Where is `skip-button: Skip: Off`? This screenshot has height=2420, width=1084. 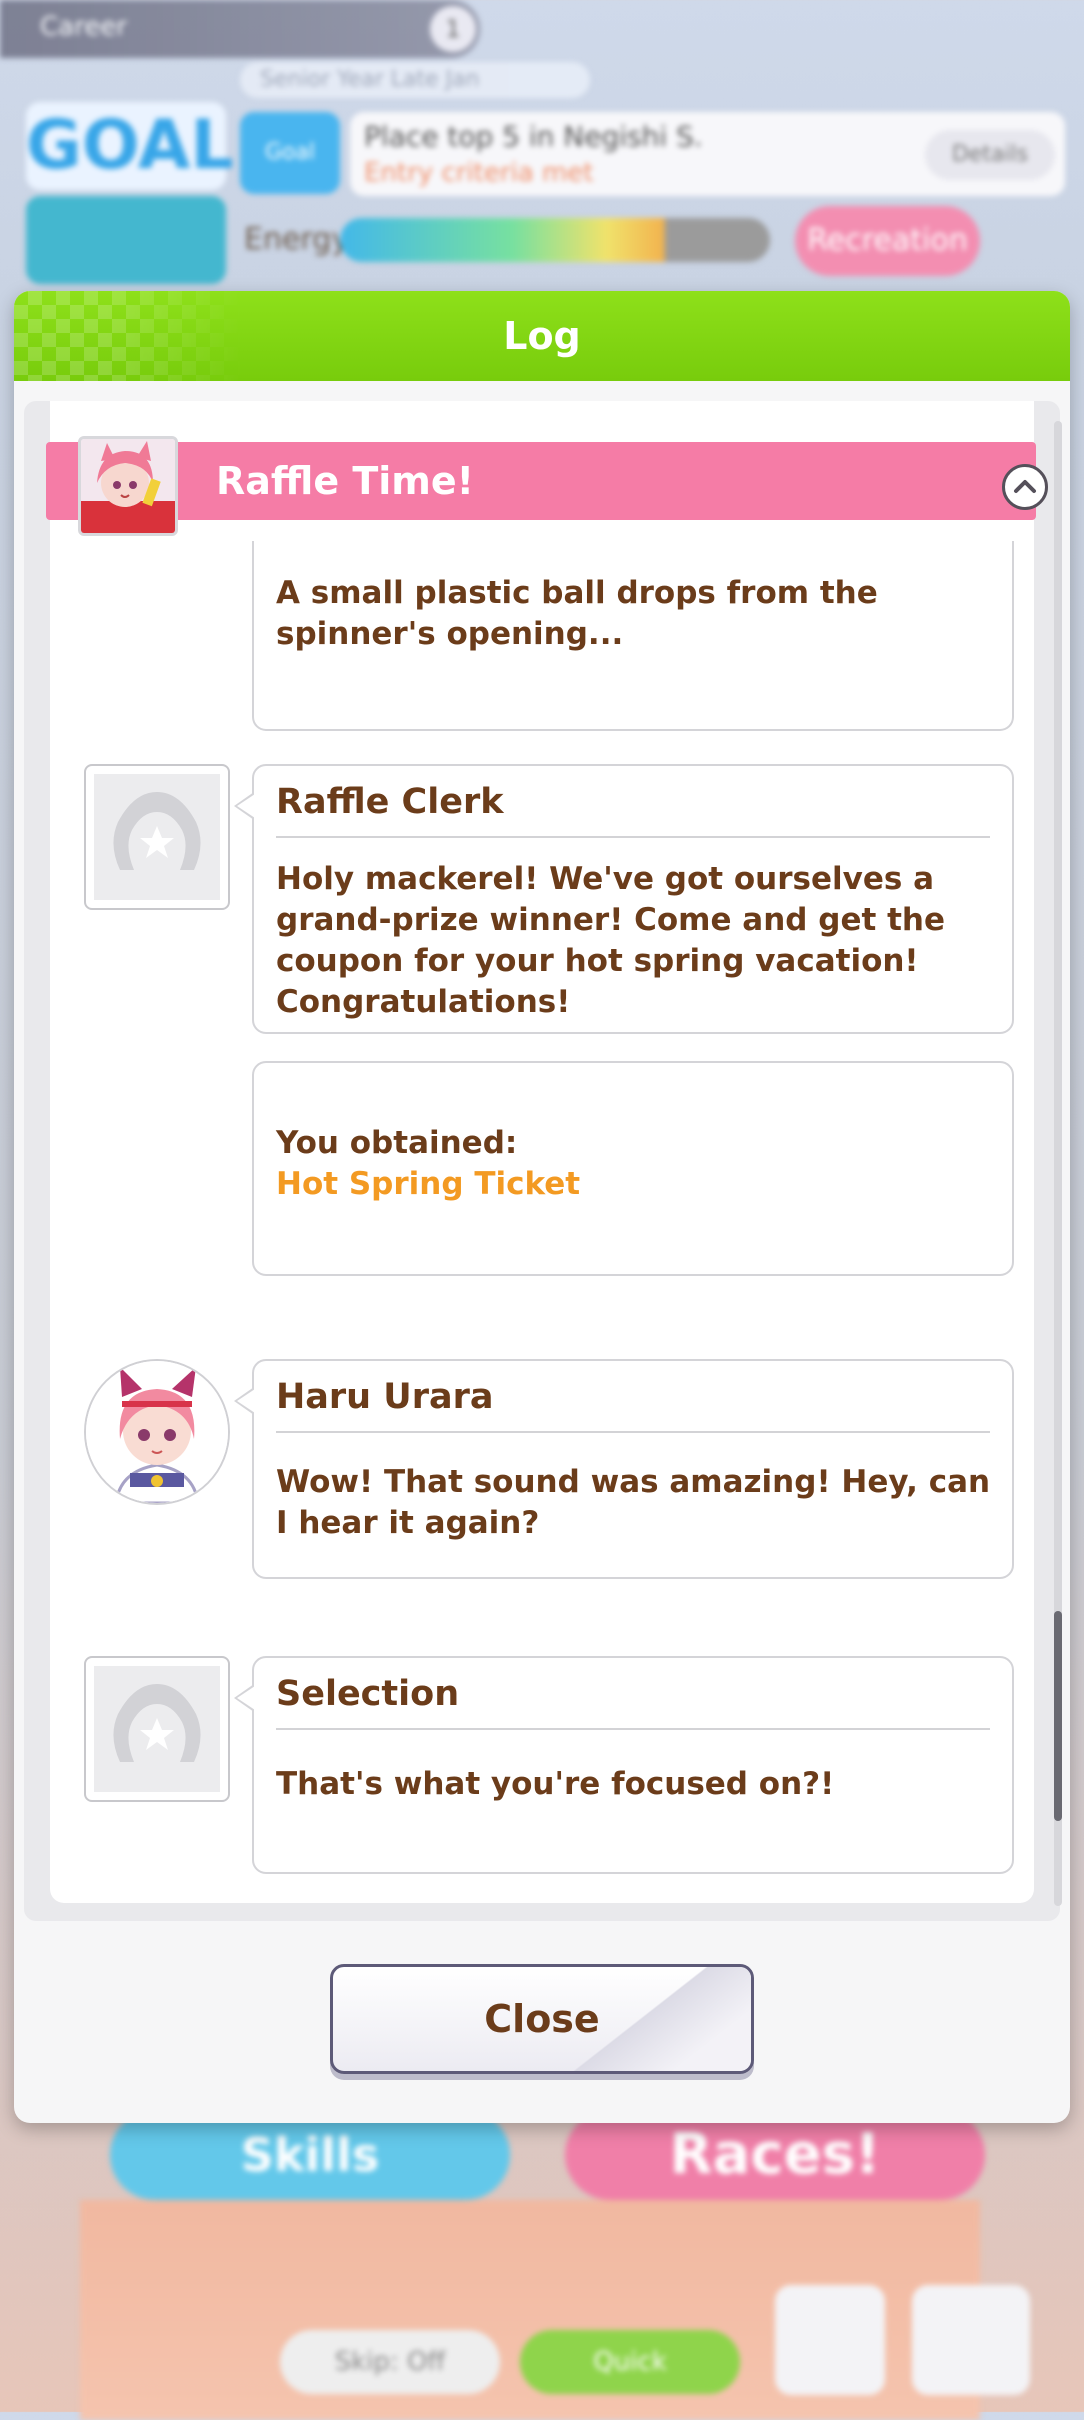 skip-button: Skip: Off is located at coordinates (390, 2362).